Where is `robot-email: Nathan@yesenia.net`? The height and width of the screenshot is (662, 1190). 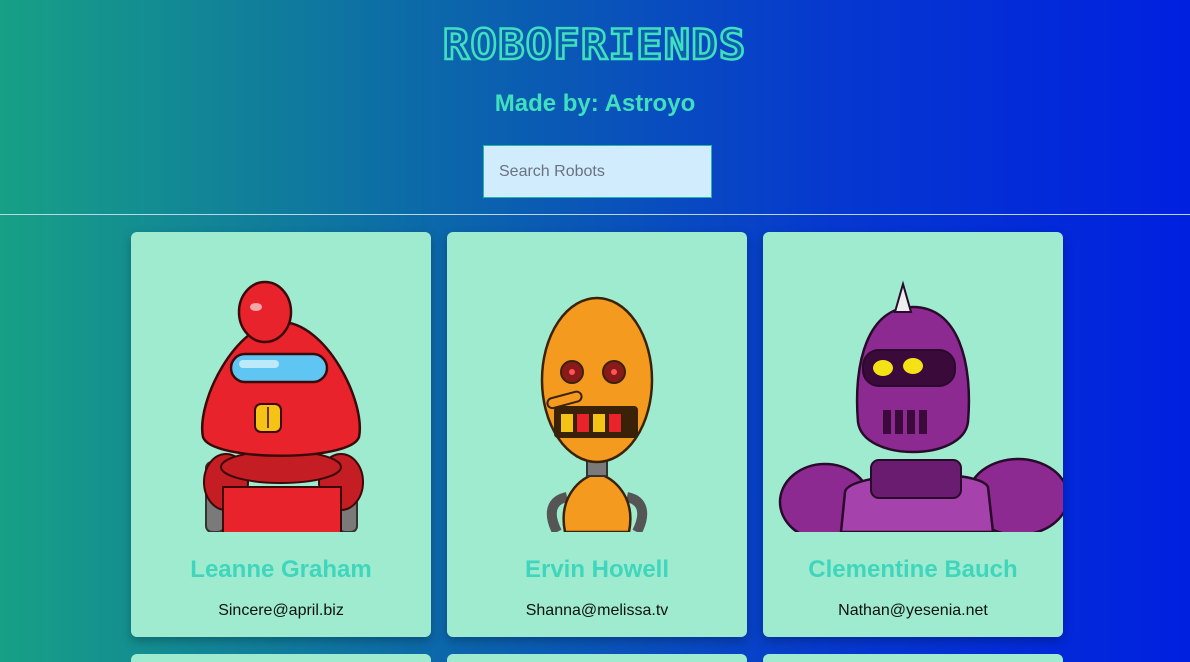
robot-email: Nathan@yesenia.net is located at coordinates (913, 610).